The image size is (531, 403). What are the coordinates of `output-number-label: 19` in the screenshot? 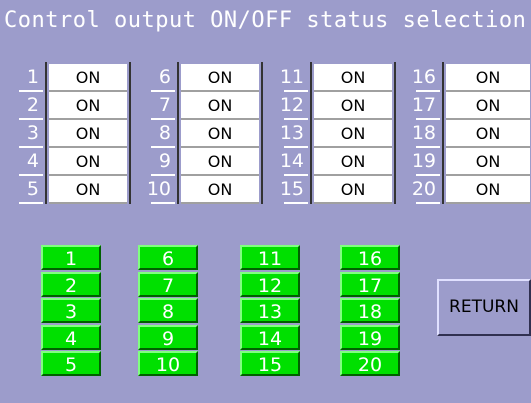 It's located at (423, 161).